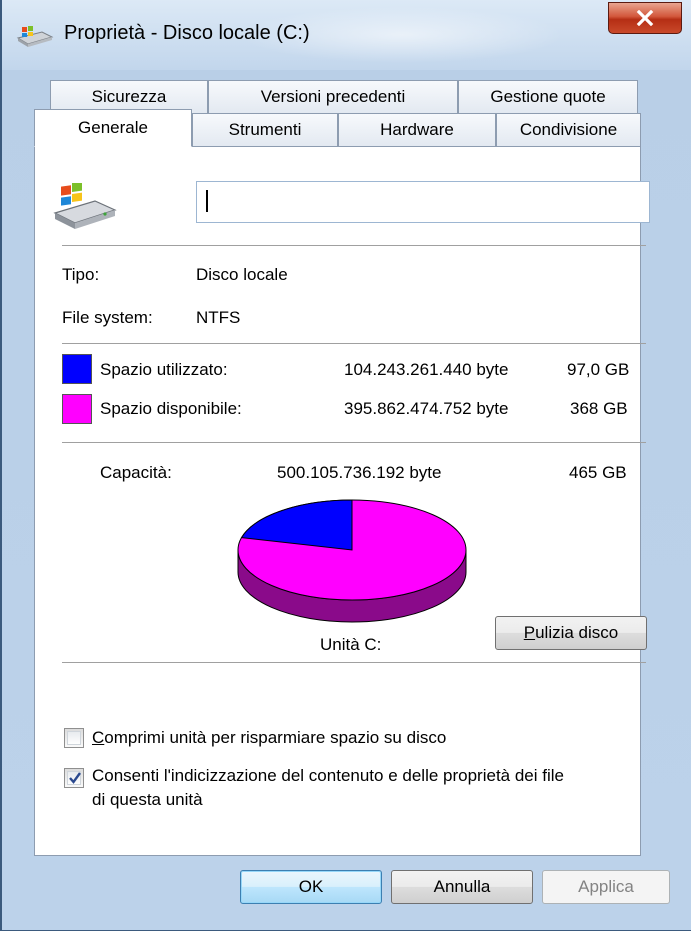 This screenshot has width=691, height=931. What do you see at coordinates (164, 369) in the screenshot?
I see `used-space-label: Spazio utilizzato:` at bounding box center [164, 369].